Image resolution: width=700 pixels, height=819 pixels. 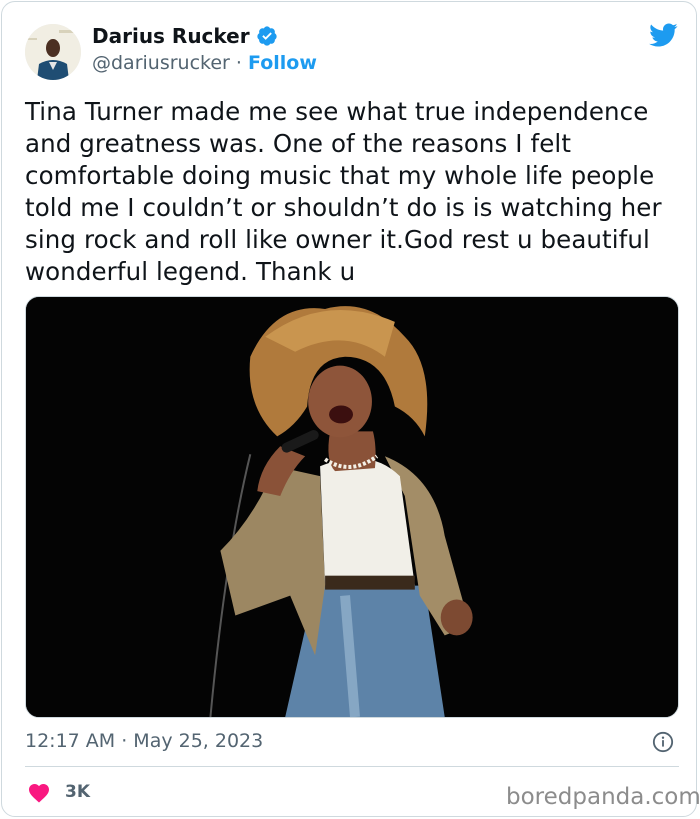 I want to click on twitter-bird-icon, so click(x=663, y=35).